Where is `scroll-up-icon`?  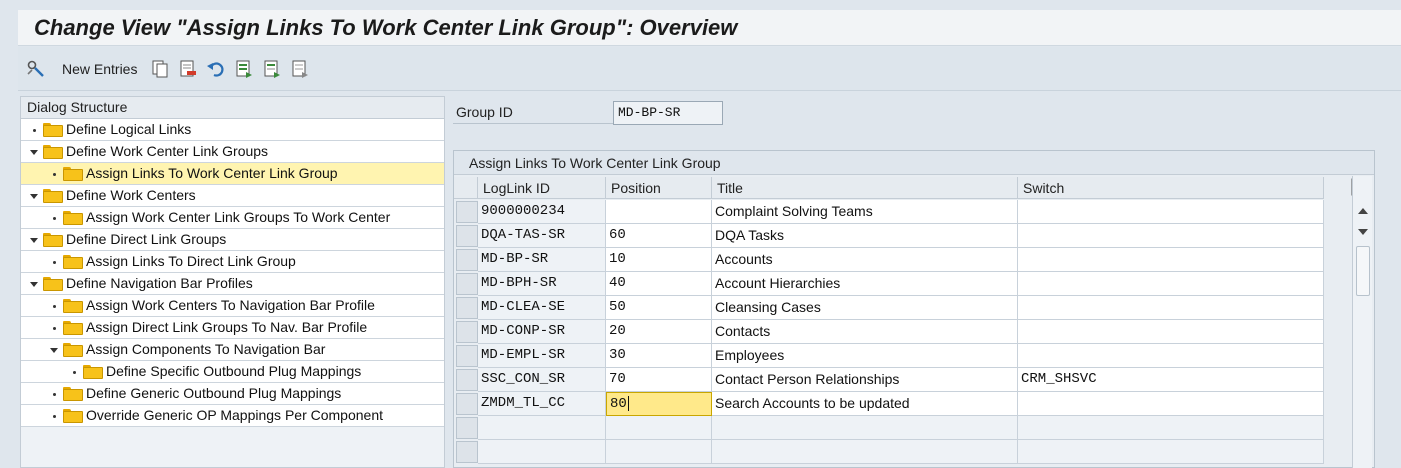
scroll-up-icon is located at coordinates (1363, 211).